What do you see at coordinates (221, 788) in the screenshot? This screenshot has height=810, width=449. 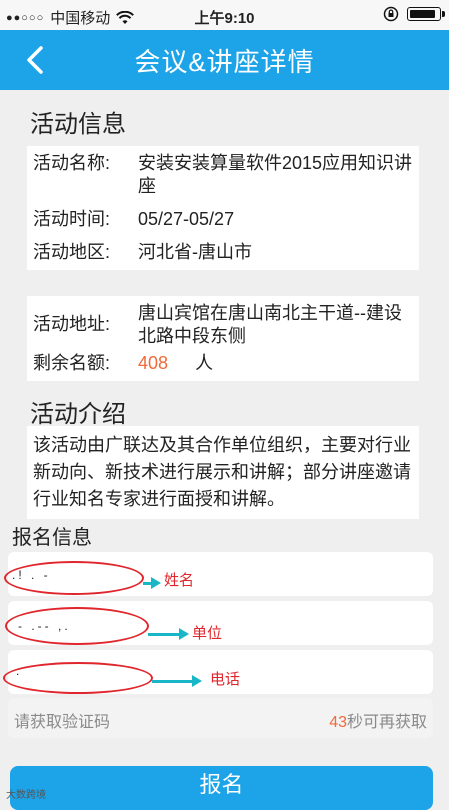 I see `register-button: 报名` at bounding box center [221, 788].